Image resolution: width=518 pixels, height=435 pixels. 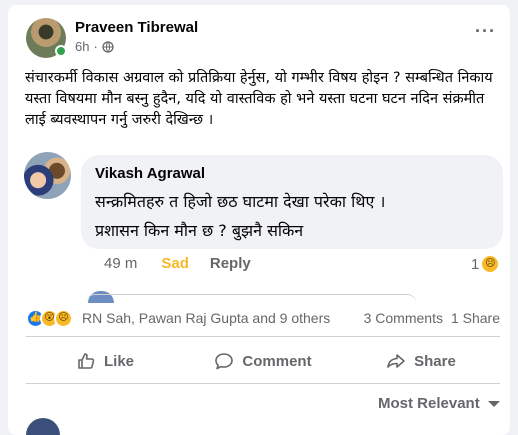 I want to click on reaction-names: RN Sah, Pawan Raj Gupta and 9 others, so click(x=206, y=318).